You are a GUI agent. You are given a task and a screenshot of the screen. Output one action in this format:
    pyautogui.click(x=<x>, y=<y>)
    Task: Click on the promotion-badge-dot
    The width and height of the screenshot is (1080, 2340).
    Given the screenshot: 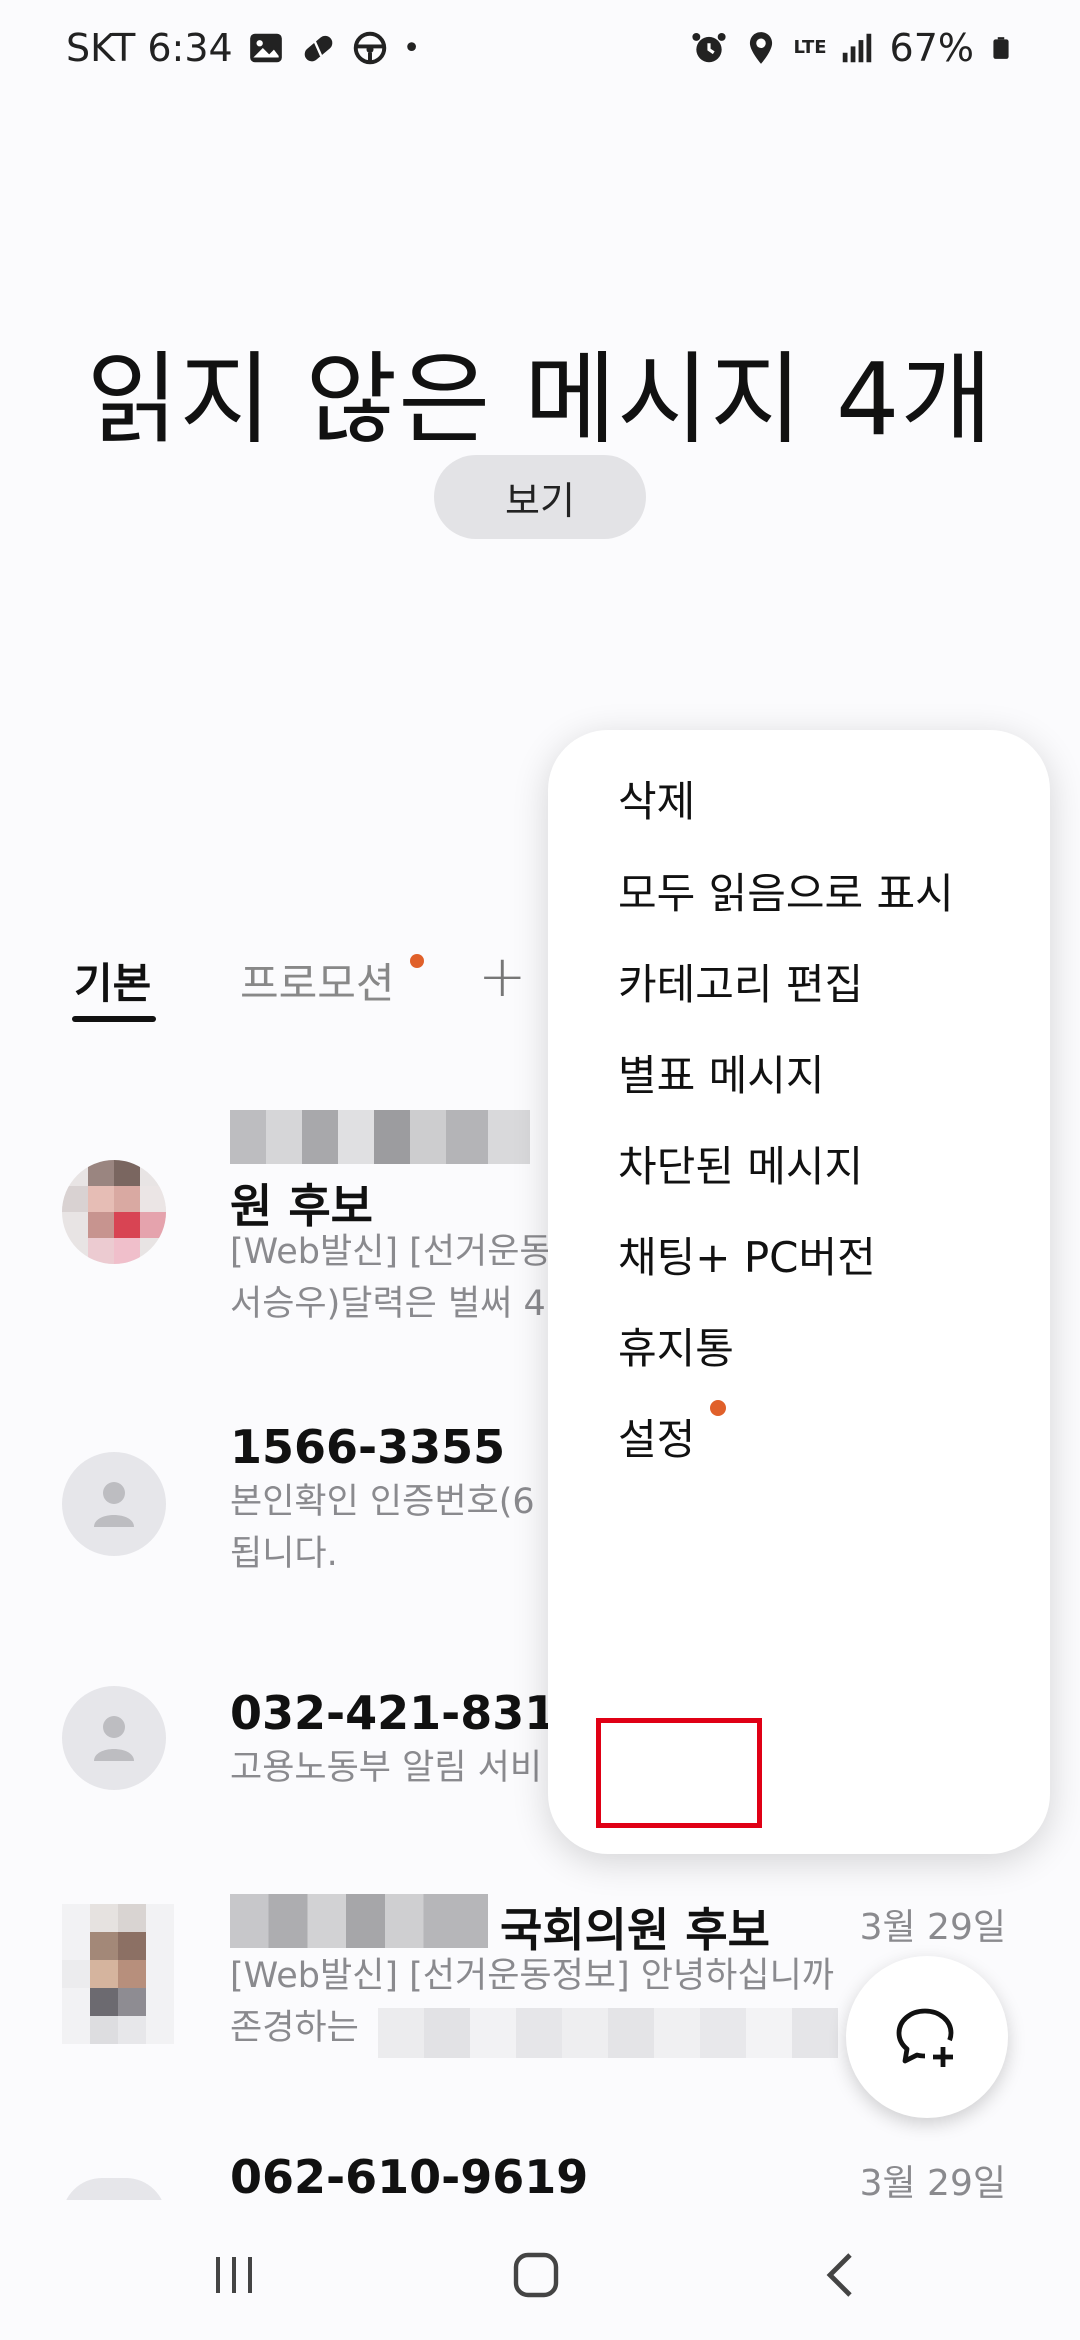 What is the action you would take?
    pyautogui.click(x=417, y=961)
    